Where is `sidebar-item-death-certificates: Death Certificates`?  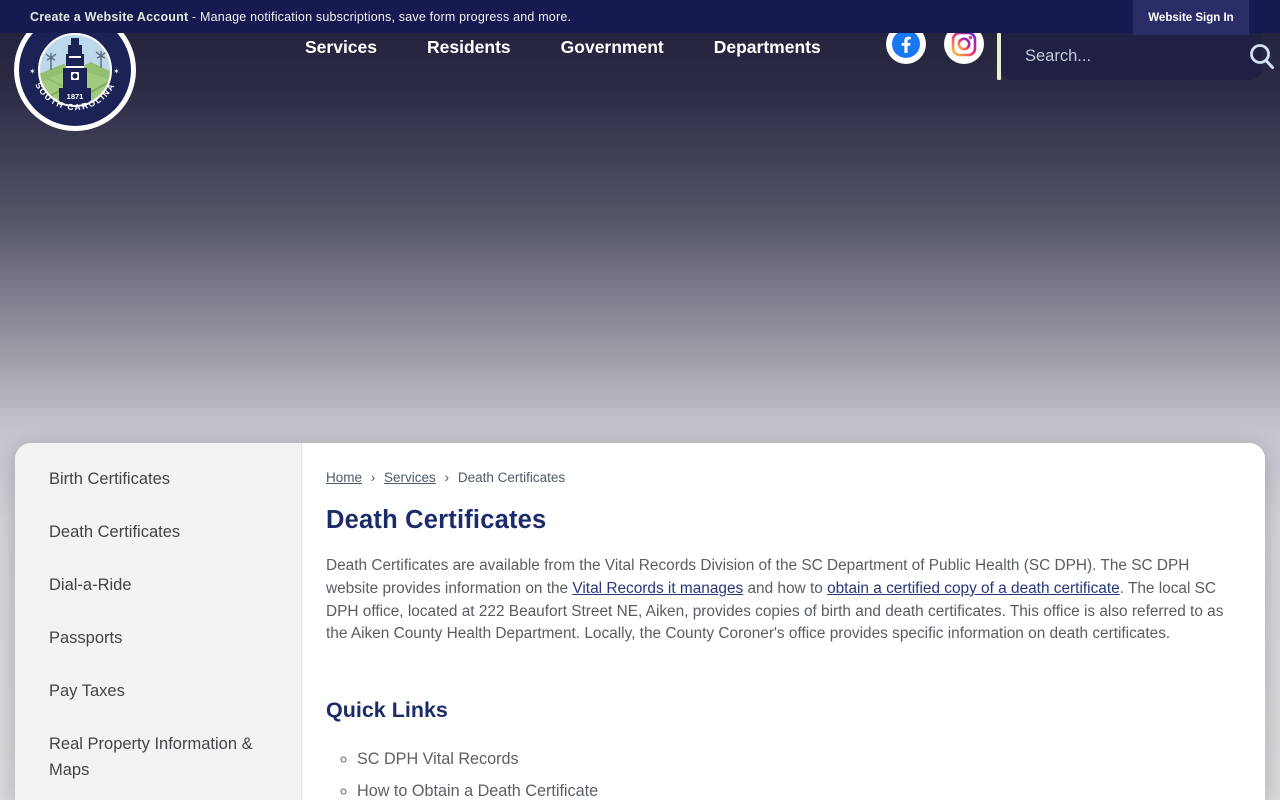
sidebar-item-death-certificates: Death Certificates is located at coordinates (158, 531).